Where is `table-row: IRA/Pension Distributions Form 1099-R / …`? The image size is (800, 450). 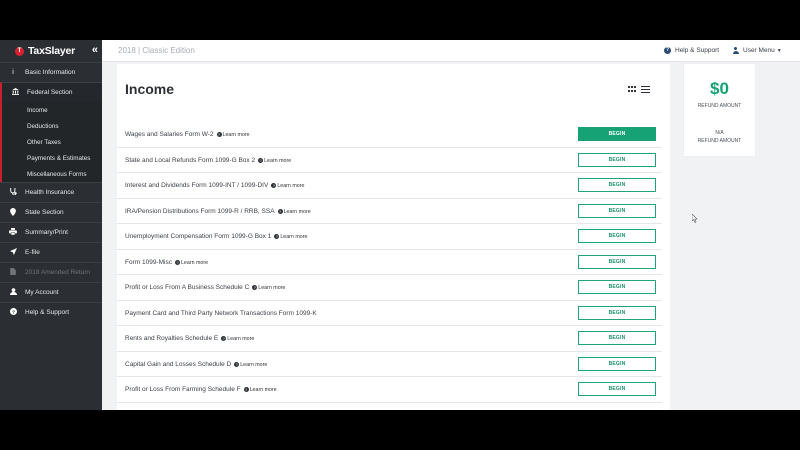 table-row: IRA/Pension Distributions Form 1099-R / … is located at coordinates (389, 211).